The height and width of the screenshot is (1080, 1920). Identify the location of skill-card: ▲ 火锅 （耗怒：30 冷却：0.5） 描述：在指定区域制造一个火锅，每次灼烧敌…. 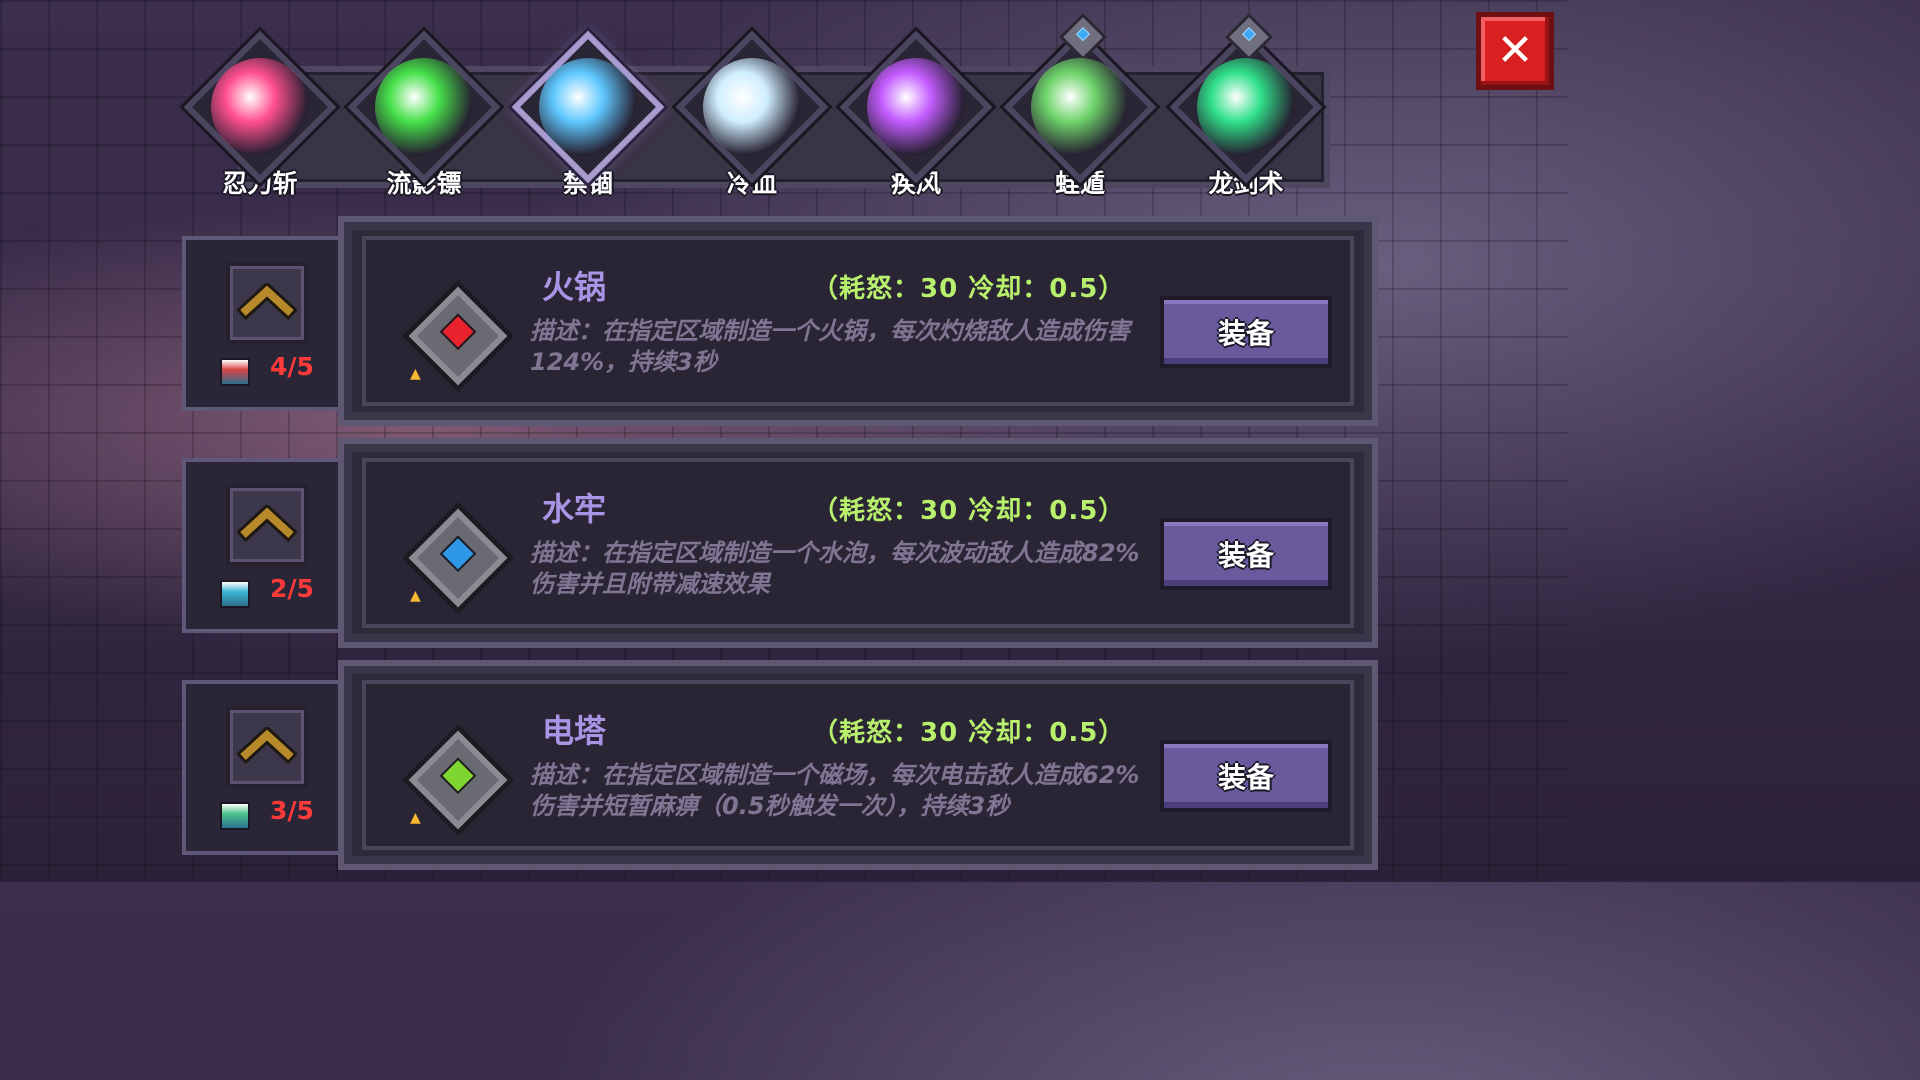
(858, 321).